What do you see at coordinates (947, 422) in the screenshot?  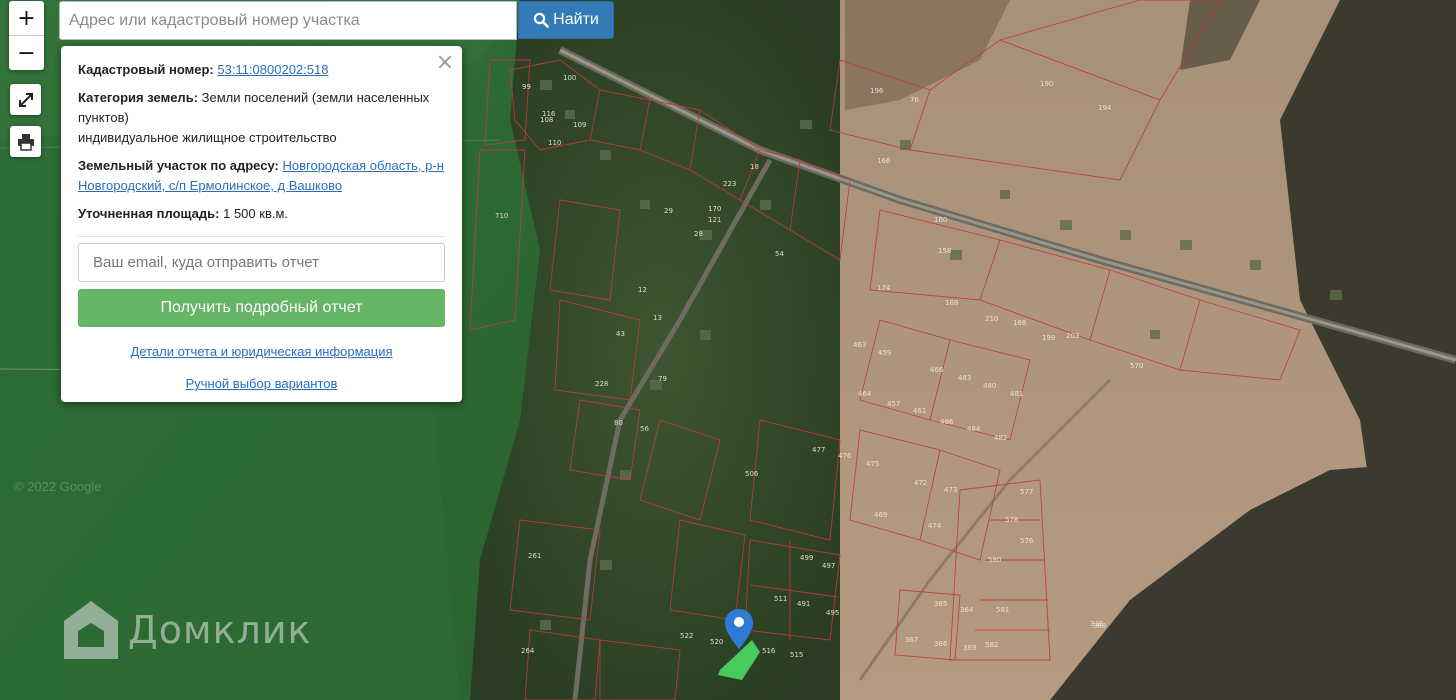 I see `svg-text: 486` at bounding box center [947, 422].